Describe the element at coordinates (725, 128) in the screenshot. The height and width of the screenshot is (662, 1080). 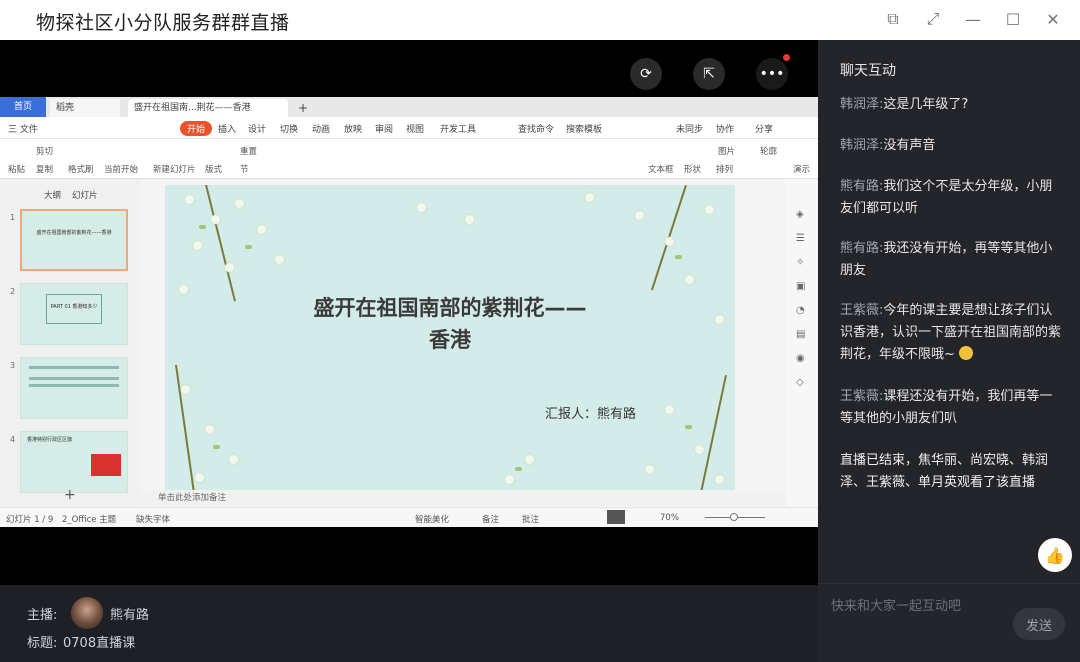
I see `wps-menu-item: 协作` at that location.